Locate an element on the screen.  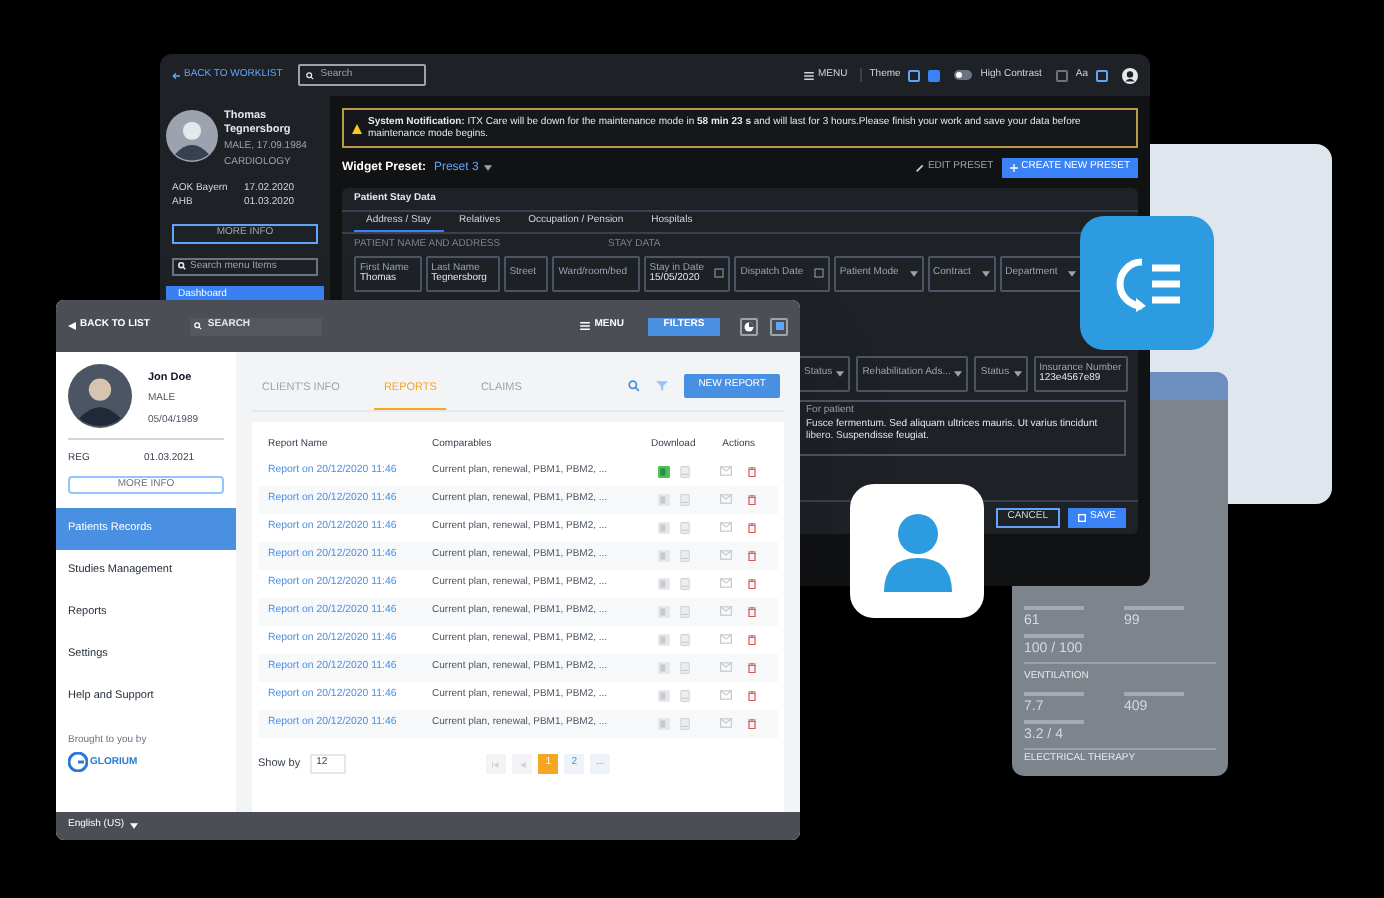
user-icon is located at coordinates (1130, 75).